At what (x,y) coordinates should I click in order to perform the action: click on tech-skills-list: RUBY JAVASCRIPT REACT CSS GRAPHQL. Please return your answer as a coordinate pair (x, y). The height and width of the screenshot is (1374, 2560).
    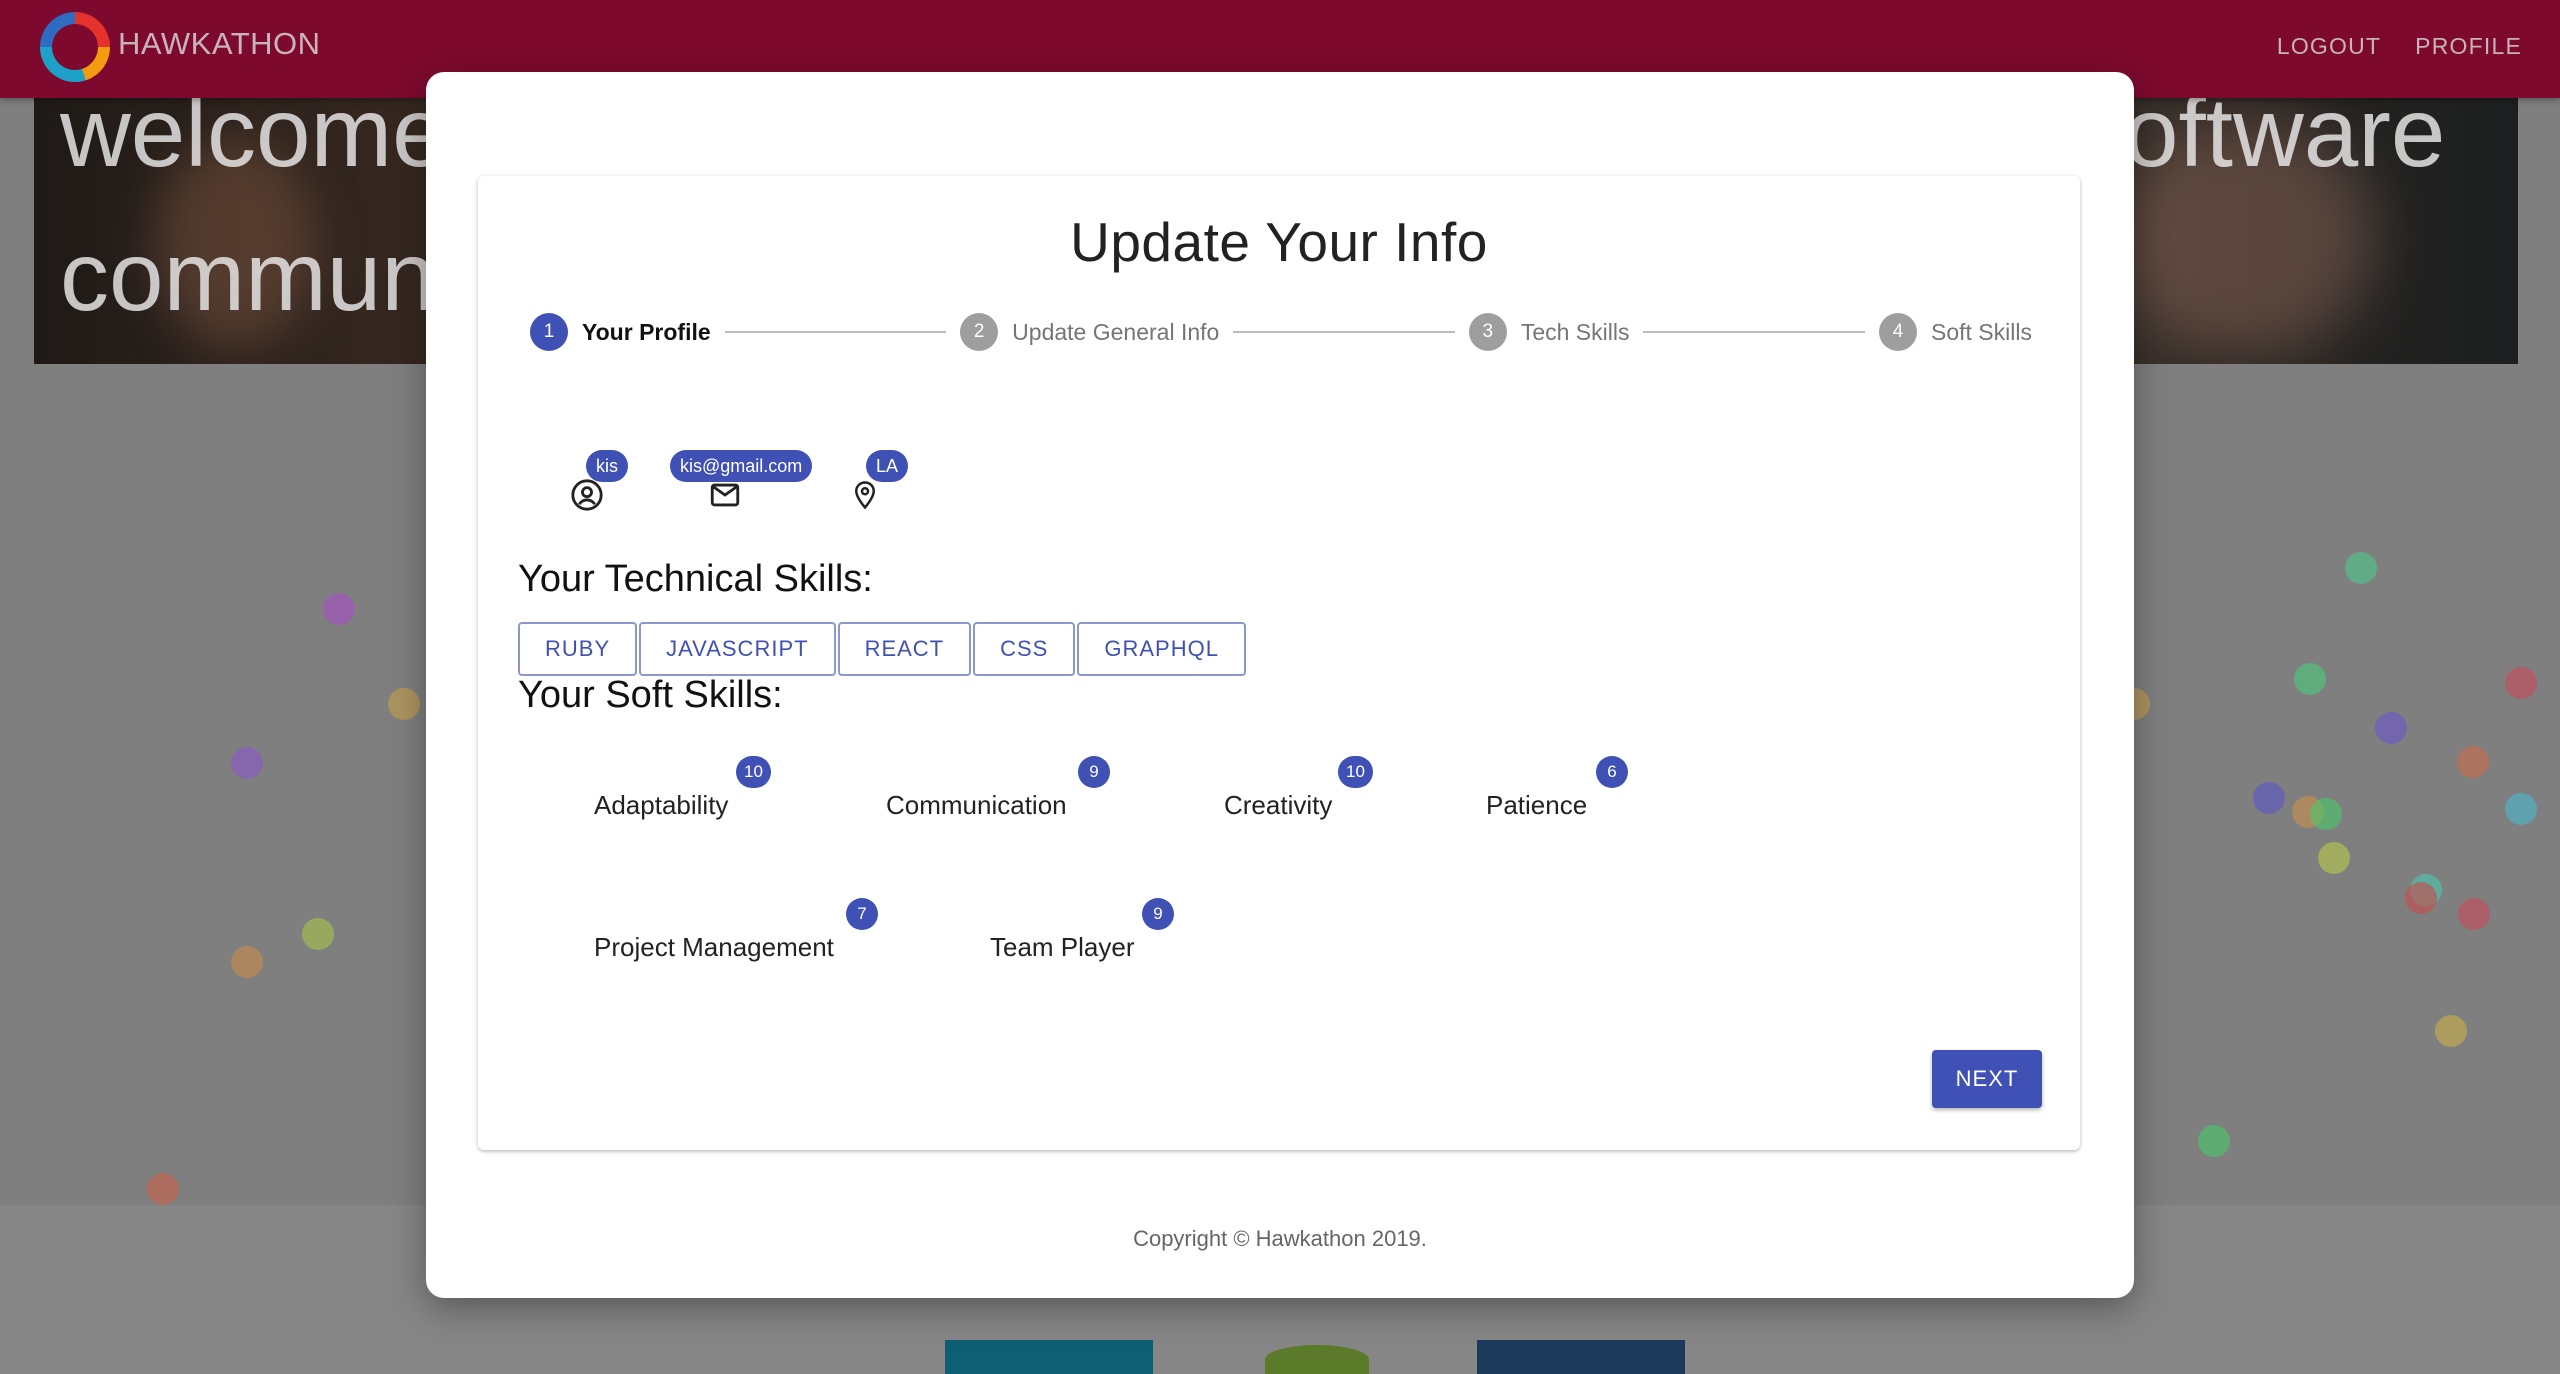
    Looking at the image, I should click on (882, 649).